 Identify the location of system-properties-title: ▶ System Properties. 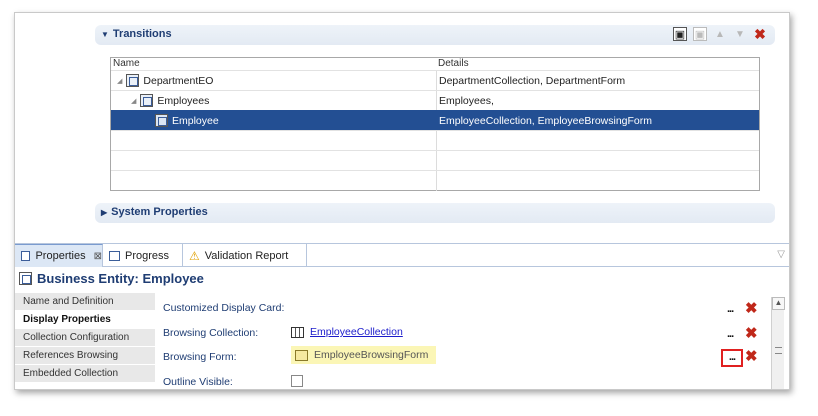
(154, 212).